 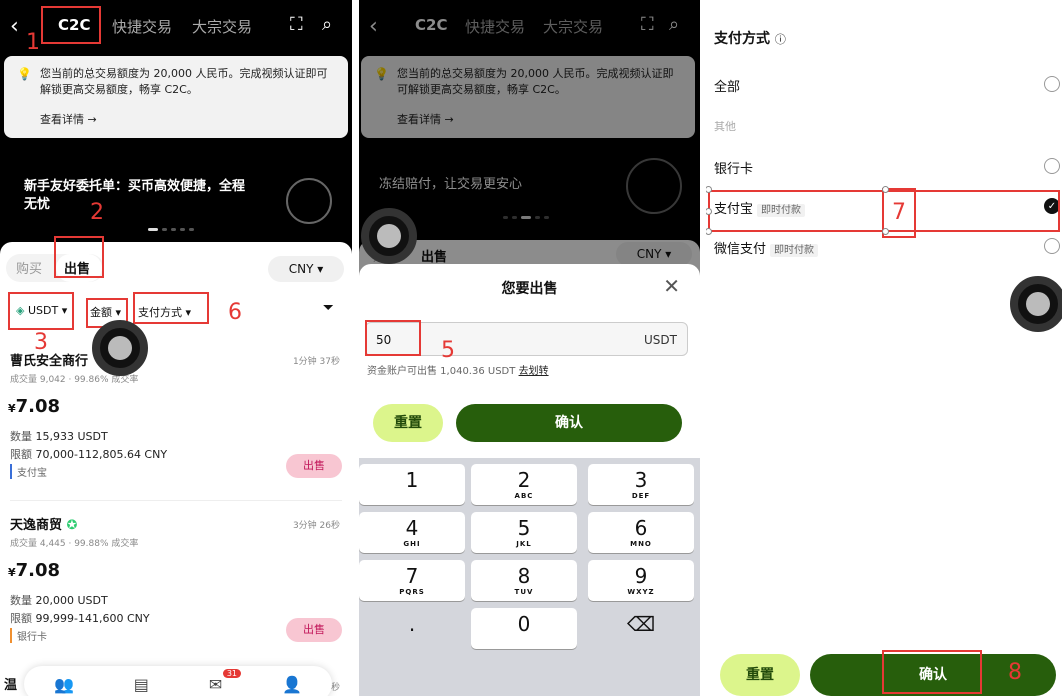 I want to click on merchant-name: 曹氏安全商行, so click(x=49, y=359).